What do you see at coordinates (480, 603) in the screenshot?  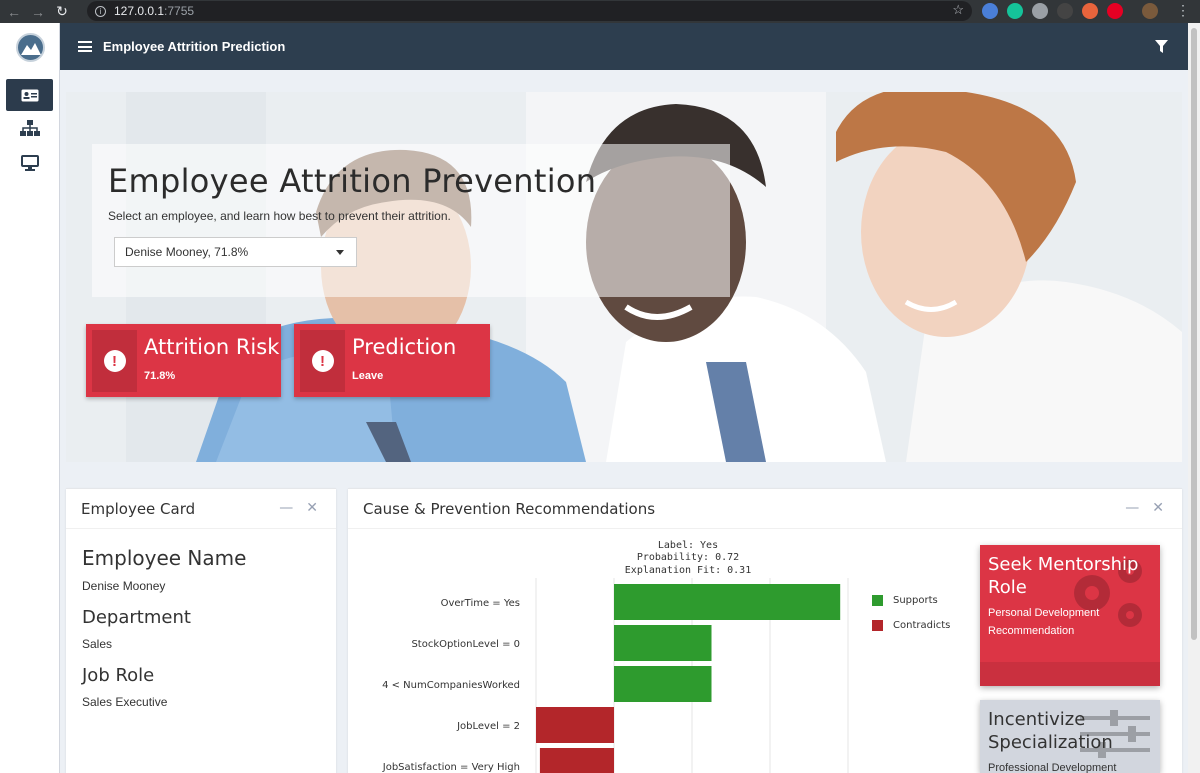 I see `chart-category-label: OverTime = Yes` at bounding box center [480, 603].